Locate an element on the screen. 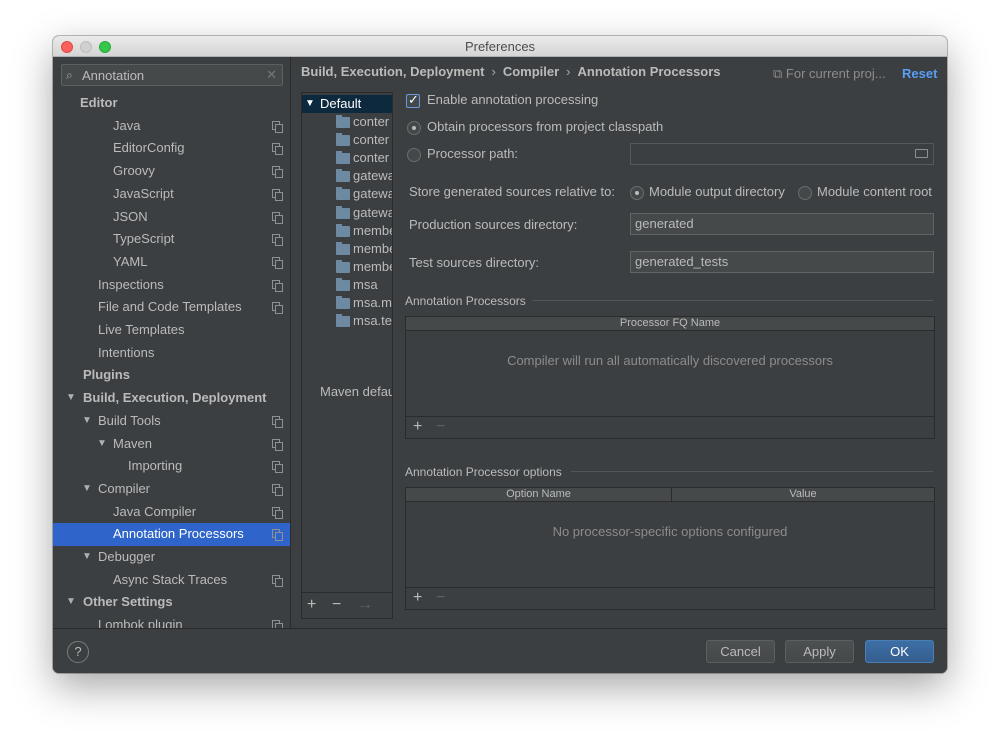 This screenshot has width=1000, height=743. sidebar-item-editorconfig: EditorConfig is located at coordinates (171, 148).